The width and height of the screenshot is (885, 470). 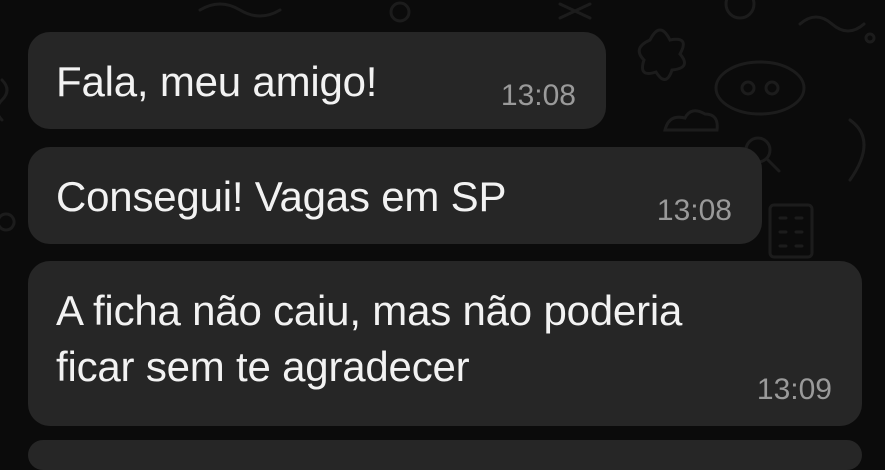 What do you see at coordinates (217, 81) in the screenshot?
I see `message-text: Fala, meu amigo!` at bounding box center [217, 81].